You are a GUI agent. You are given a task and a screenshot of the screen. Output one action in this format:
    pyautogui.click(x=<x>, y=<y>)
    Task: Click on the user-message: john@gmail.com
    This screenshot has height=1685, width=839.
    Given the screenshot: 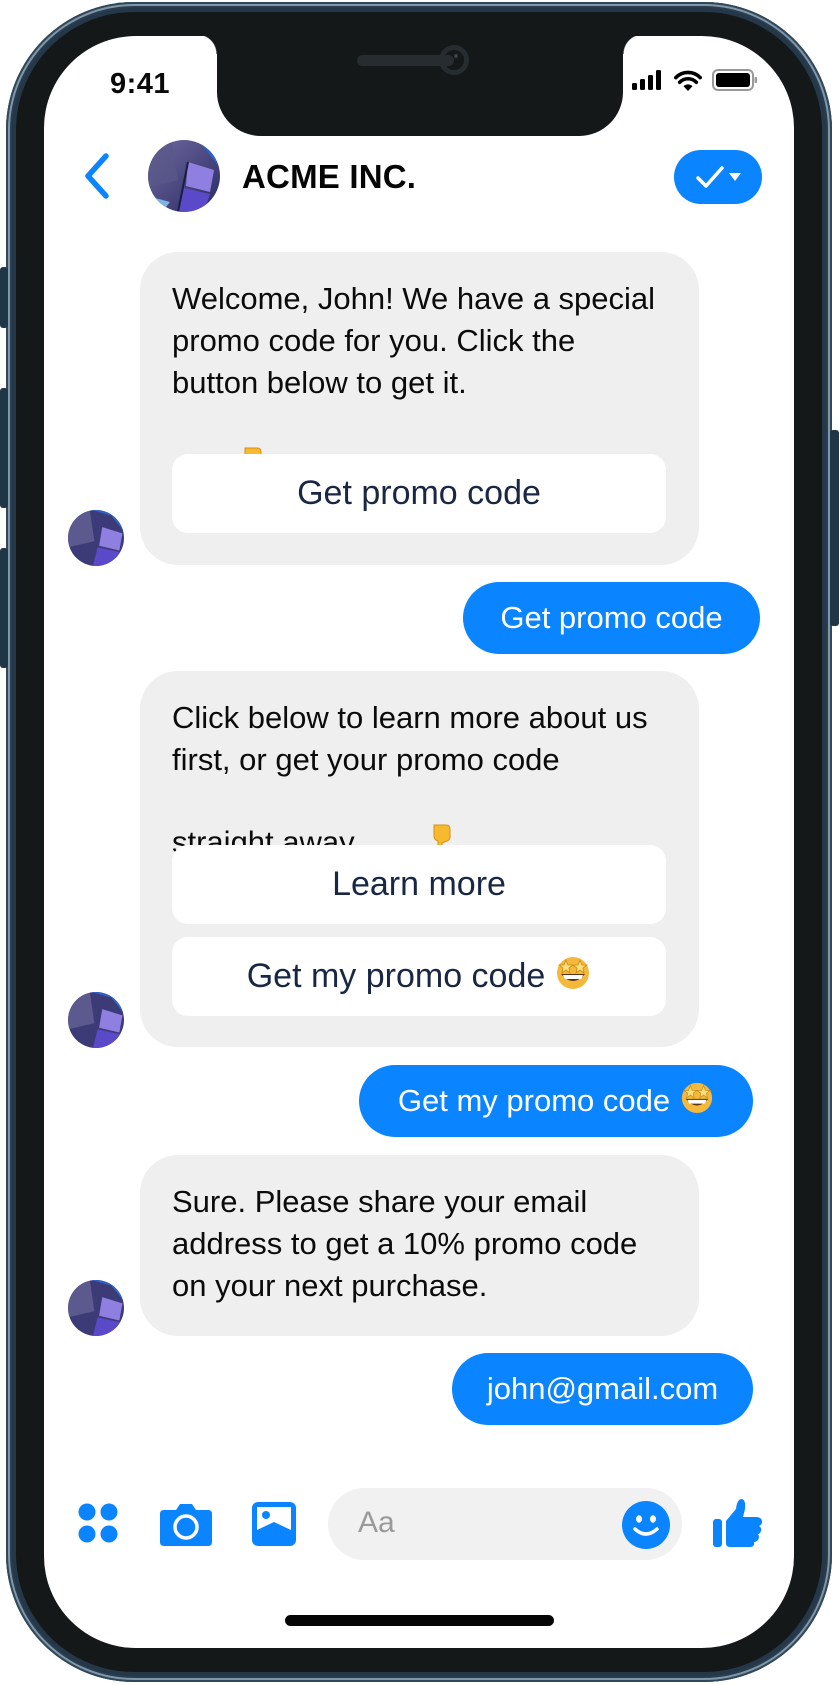 What is the action you would take?
    pyautogui.click(x=602, y=1389)
    